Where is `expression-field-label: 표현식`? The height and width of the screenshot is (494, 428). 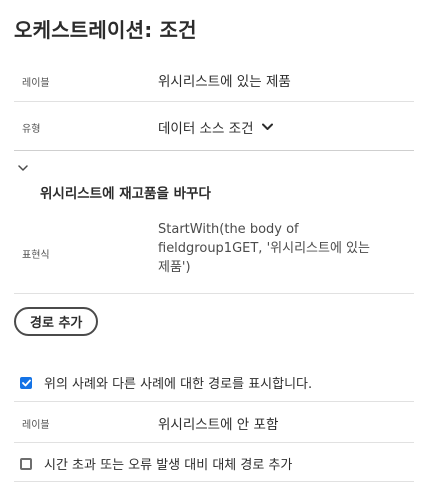 expression-field-label: 표현식 is located at coordinates (36, 255).